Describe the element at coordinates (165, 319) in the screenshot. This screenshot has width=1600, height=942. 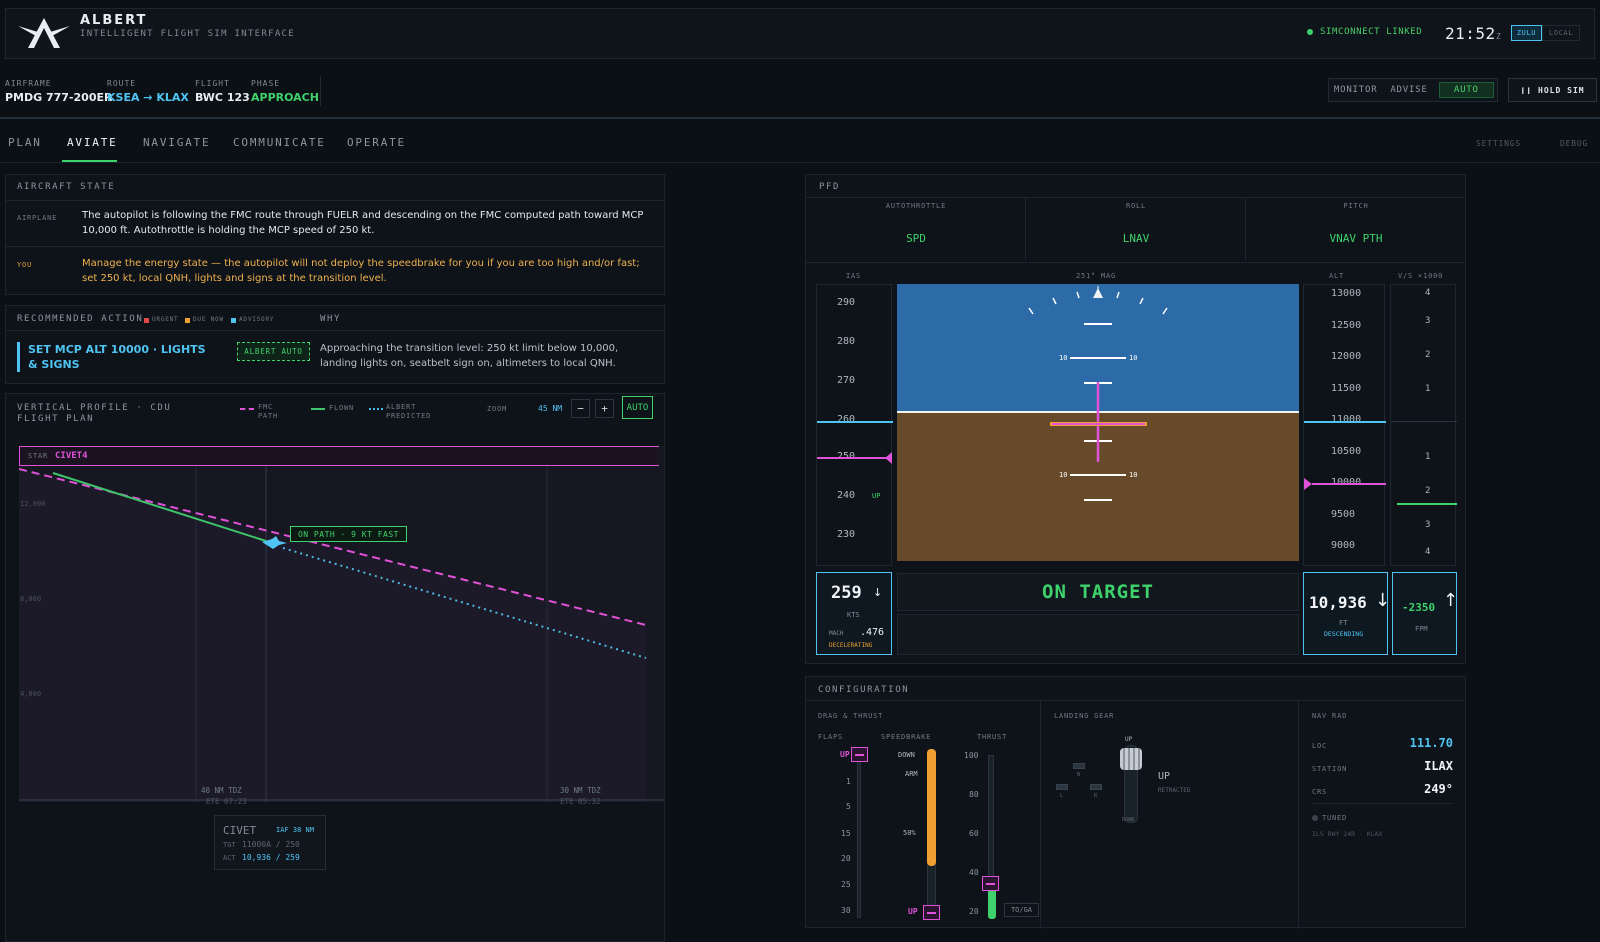
I see `legend-urgent: URGENT` at that location.